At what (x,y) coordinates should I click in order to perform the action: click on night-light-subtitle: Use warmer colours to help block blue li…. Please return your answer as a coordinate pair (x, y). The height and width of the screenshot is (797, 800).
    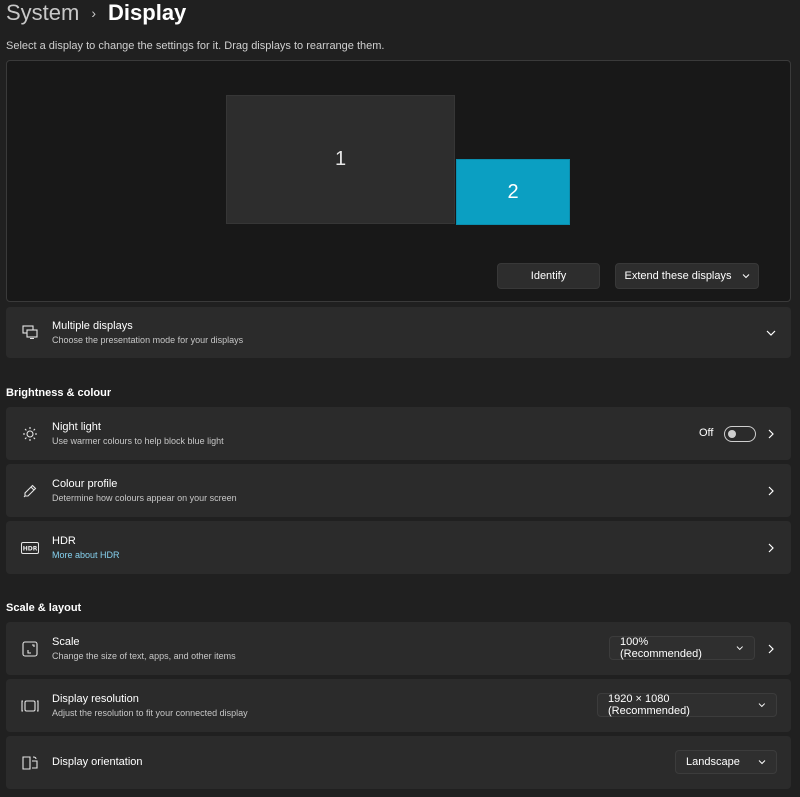
    Looking at the image, I should click on (138, 441).